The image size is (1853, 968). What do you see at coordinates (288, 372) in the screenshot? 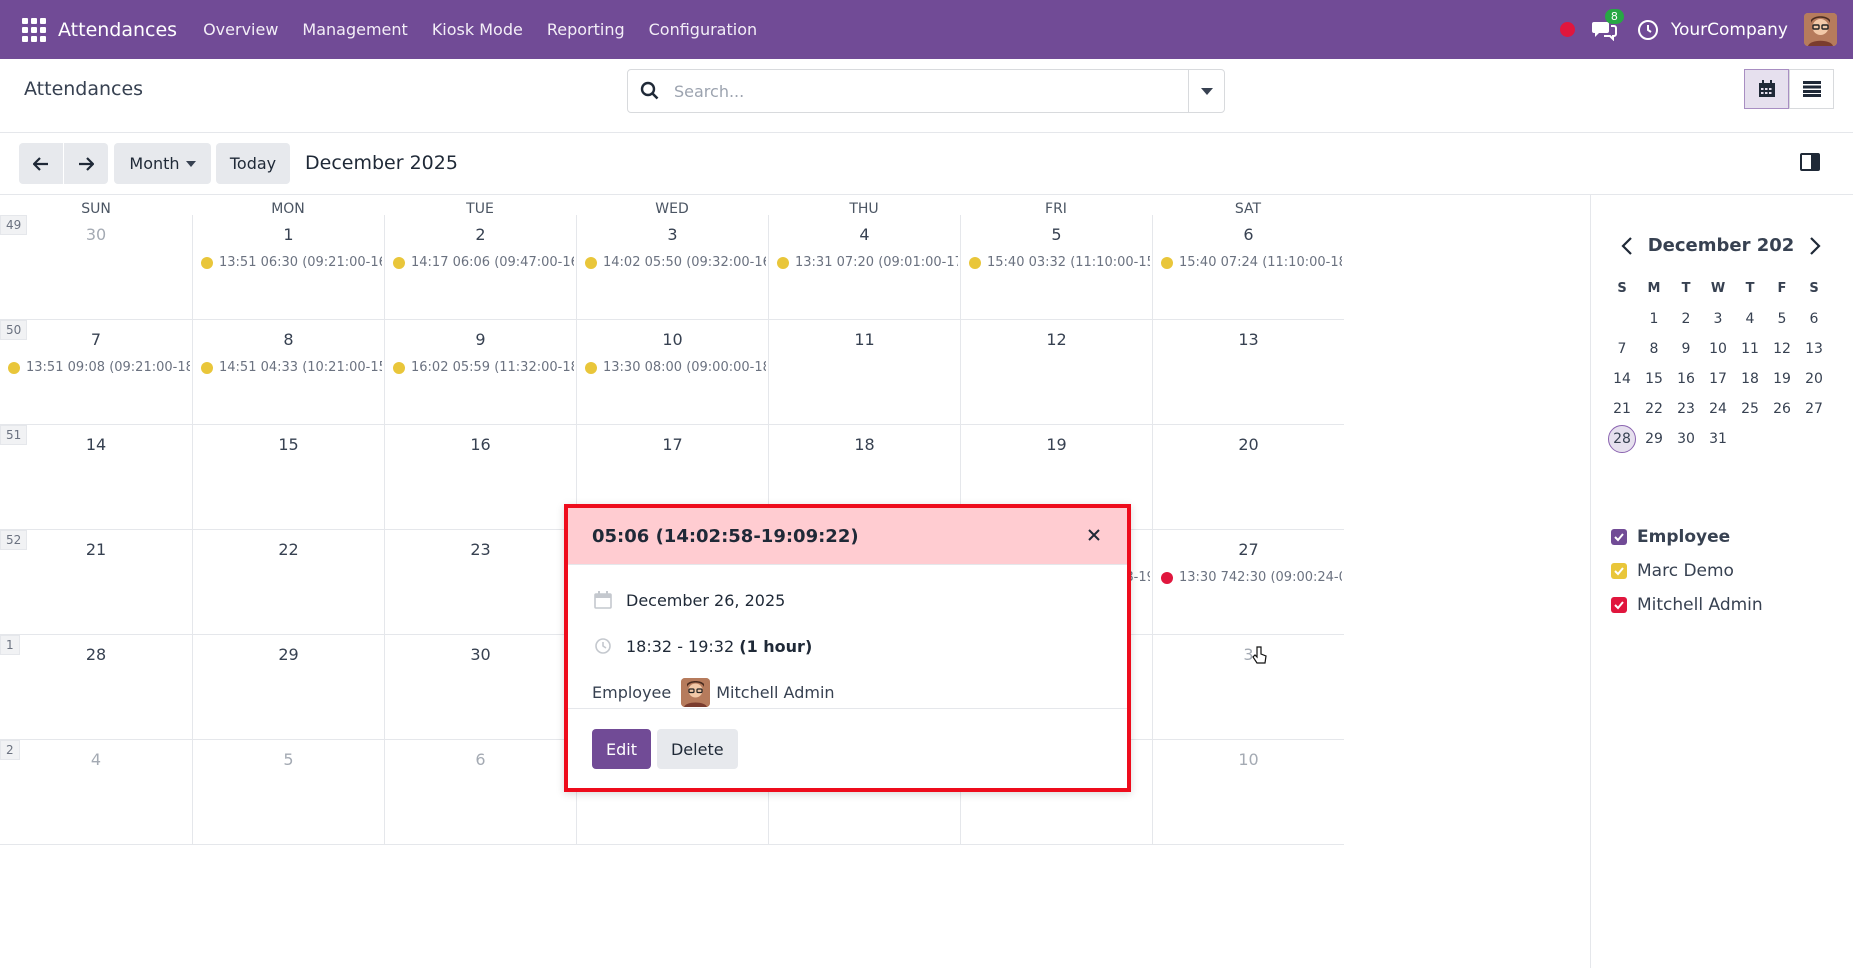
I see `day-cell: 8 14:51 04:33 (10:21:00-15:54:0` at bounding box center [288, 372].